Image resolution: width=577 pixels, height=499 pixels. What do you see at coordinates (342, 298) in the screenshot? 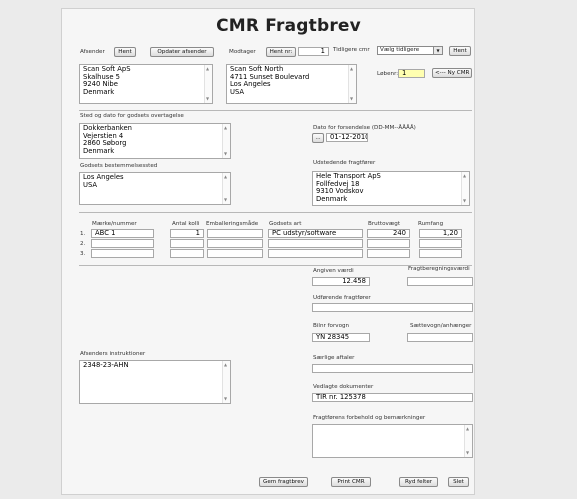
I see `executing-carrier-label: Udførende fragtfører` at bounding box center [342, 298].